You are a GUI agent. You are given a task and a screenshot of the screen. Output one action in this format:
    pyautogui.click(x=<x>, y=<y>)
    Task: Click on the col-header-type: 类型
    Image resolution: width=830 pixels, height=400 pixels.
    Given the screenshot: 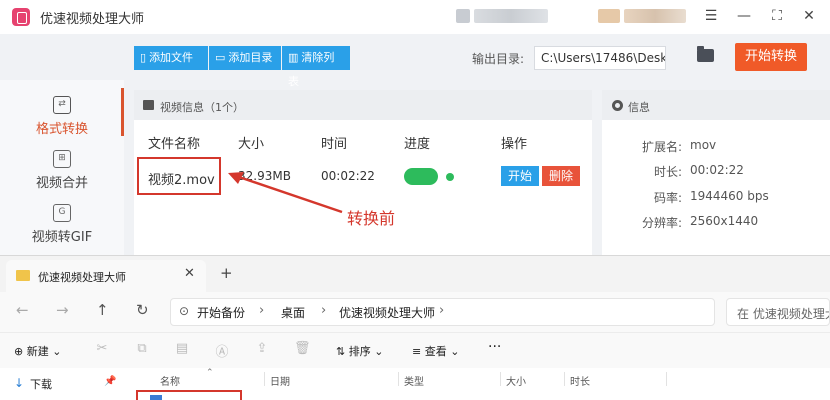 What is the action you would take?
    pyautogui.click(x=414, y=380)
    